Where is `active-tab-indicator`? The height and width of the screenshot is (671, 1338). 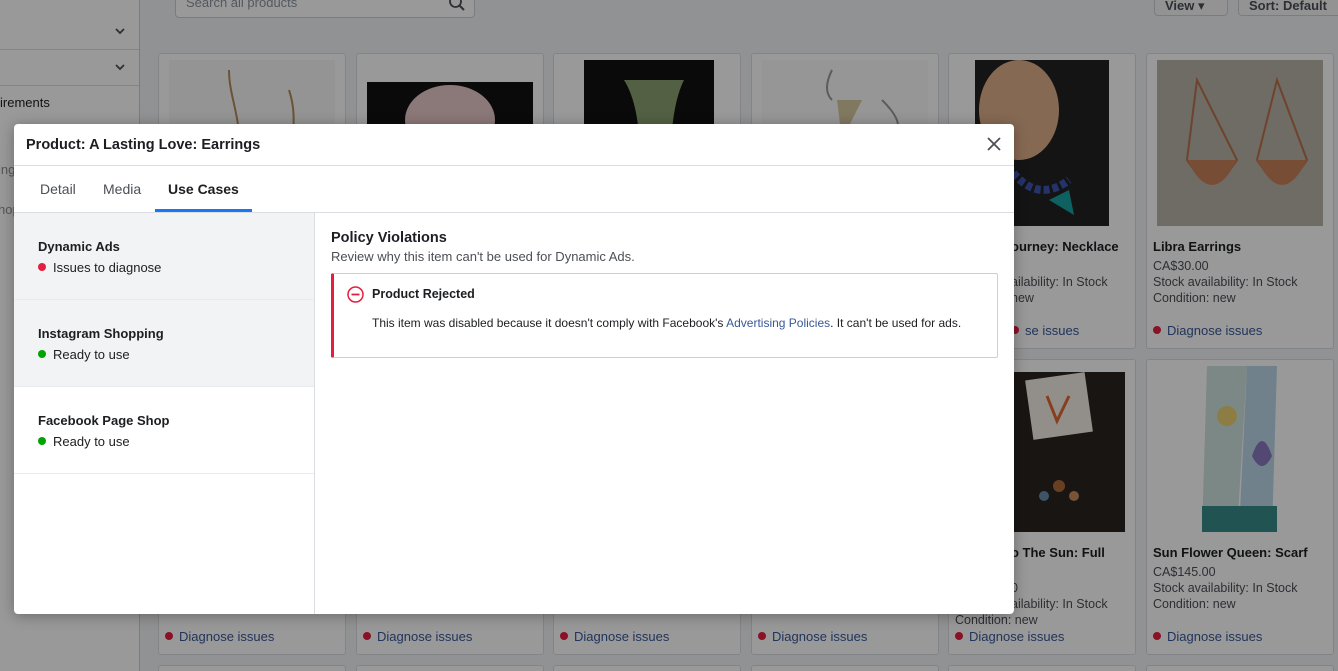
active-tab-indicator is located at coordinates (203, 210).